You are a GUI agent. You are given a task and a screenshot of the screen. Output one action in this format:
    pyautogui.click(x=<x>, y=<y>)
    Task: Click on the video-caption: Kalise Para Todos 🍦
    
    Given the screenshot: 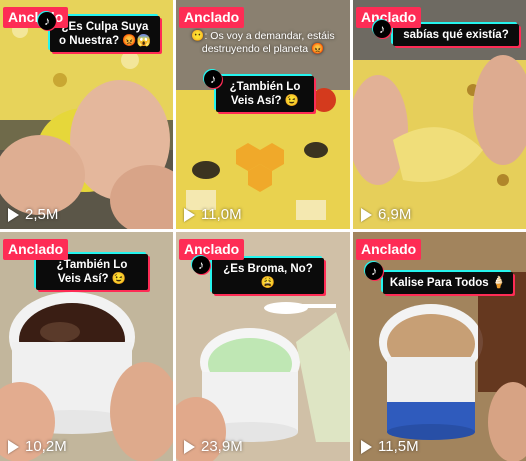 What is the action you would take?
    pyautogui.click(x=448, y=283)
    